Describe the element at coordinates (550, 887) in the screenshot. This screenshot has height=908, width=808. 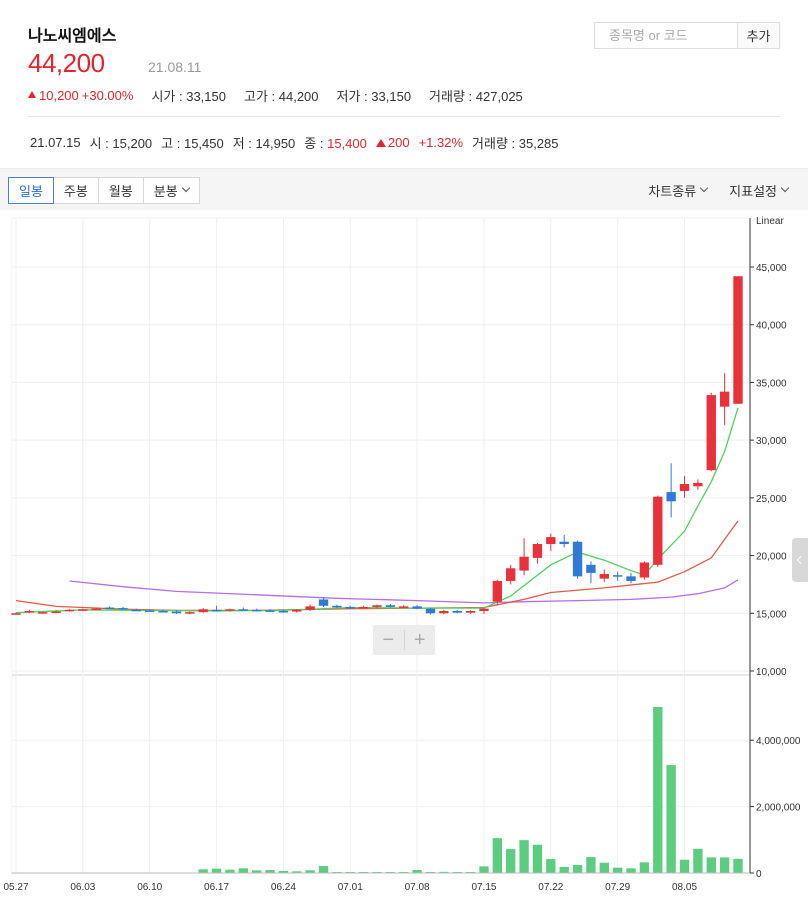
I see `date-tick-label: 07.22` at that location.